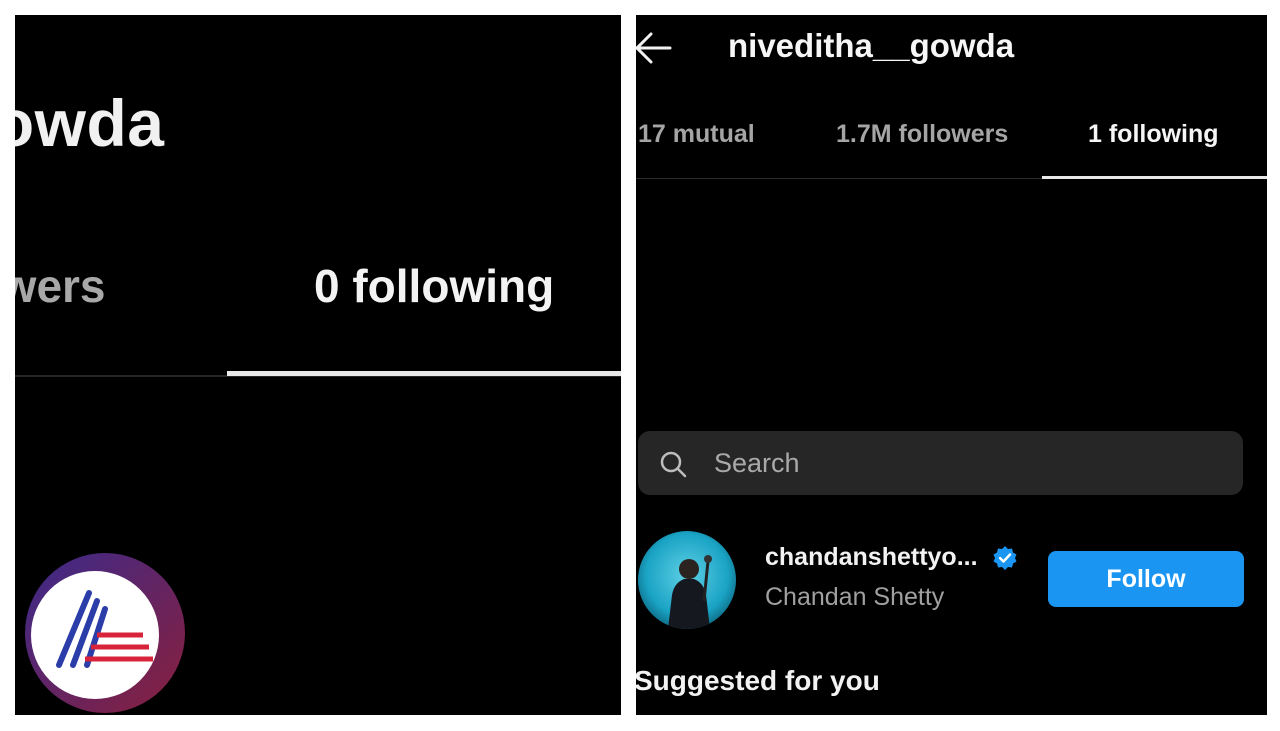  Describe the element at coordinates (90, 123) in the screenshot. I see `profile-username-fragment: gowda` at that location.